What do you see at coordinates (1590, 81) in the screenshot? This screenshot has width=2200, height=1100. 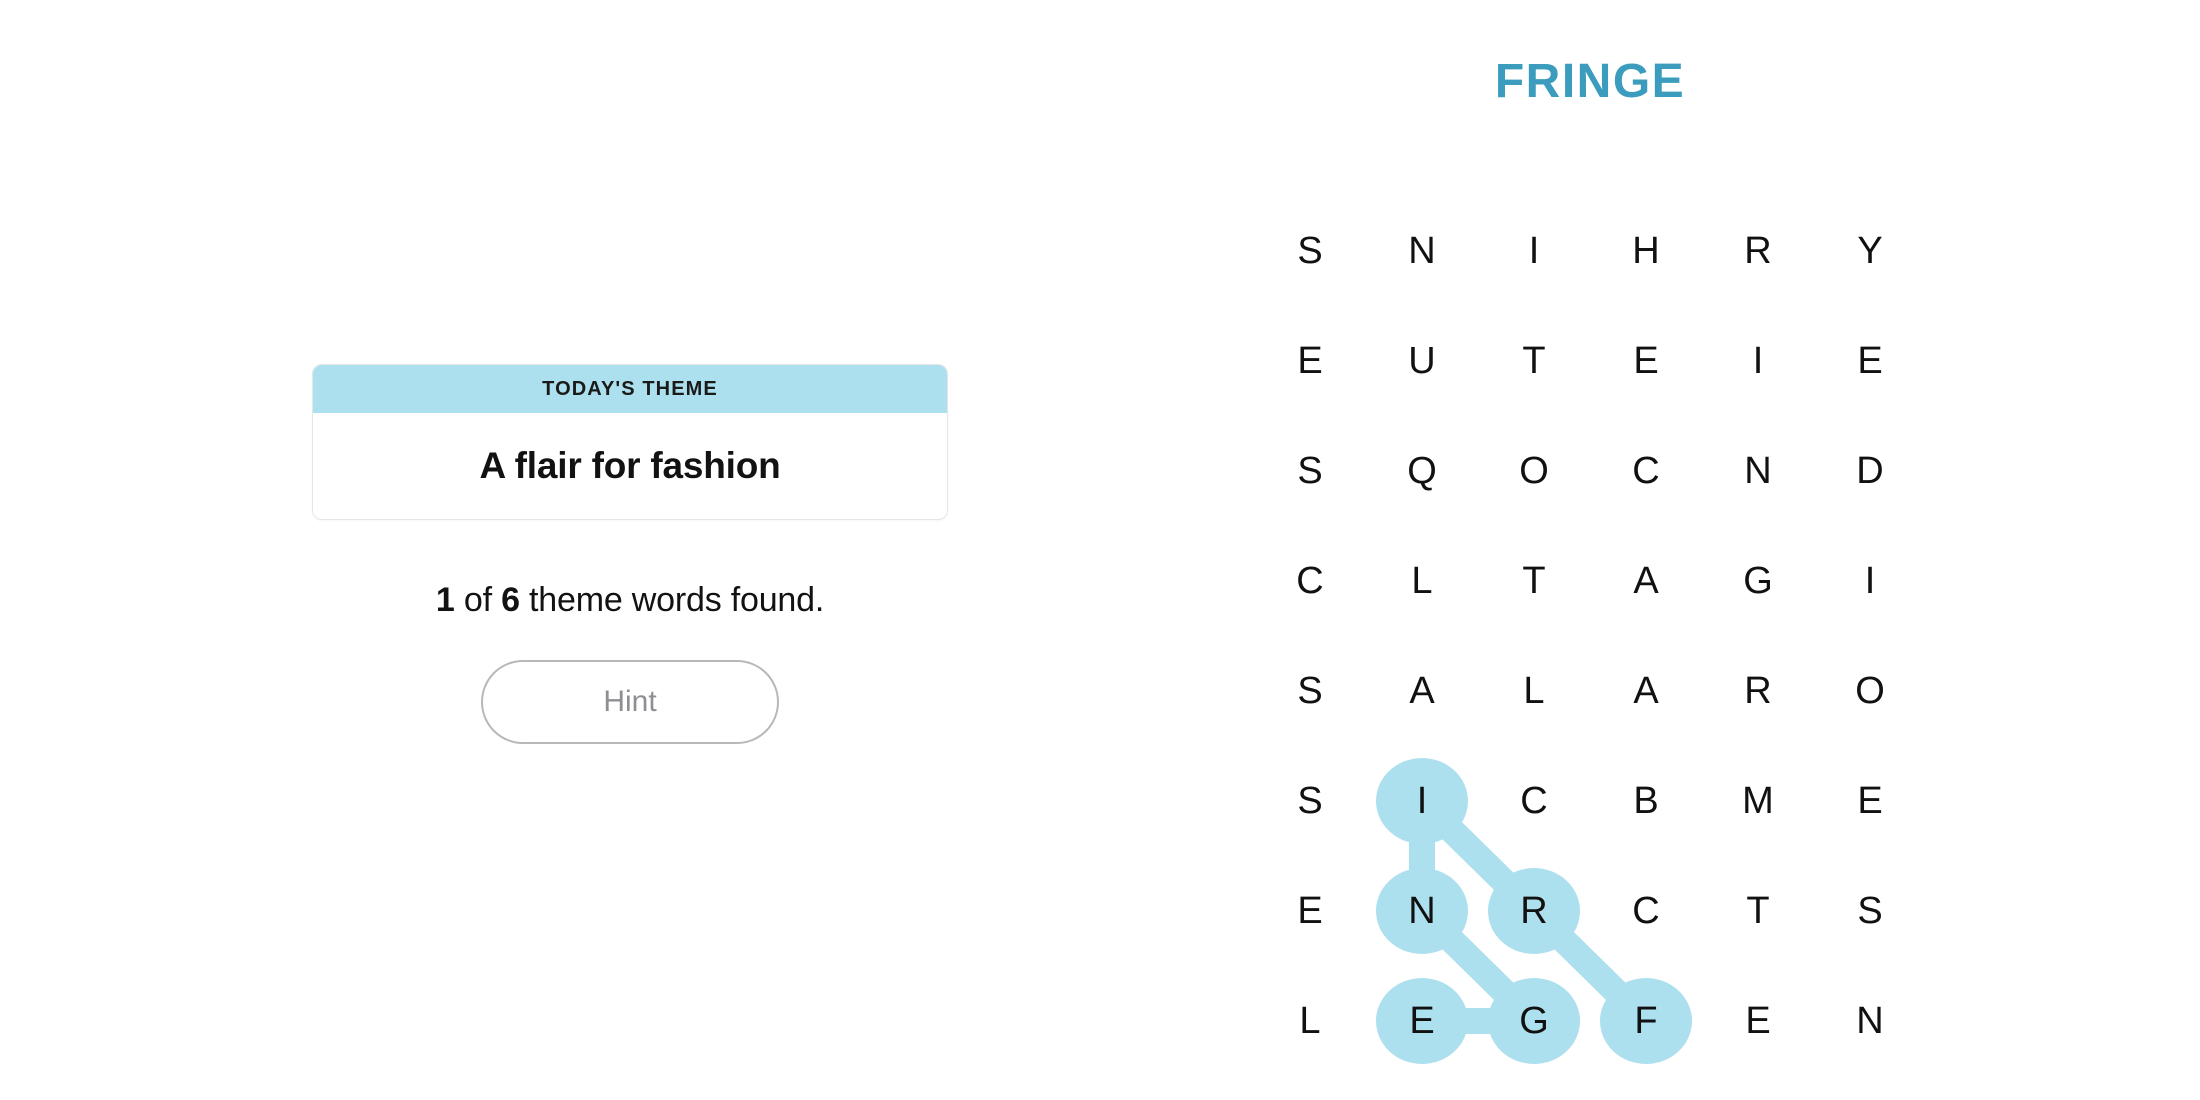 I see `page-title: FRINGE` at bounding box center [1590, 81].